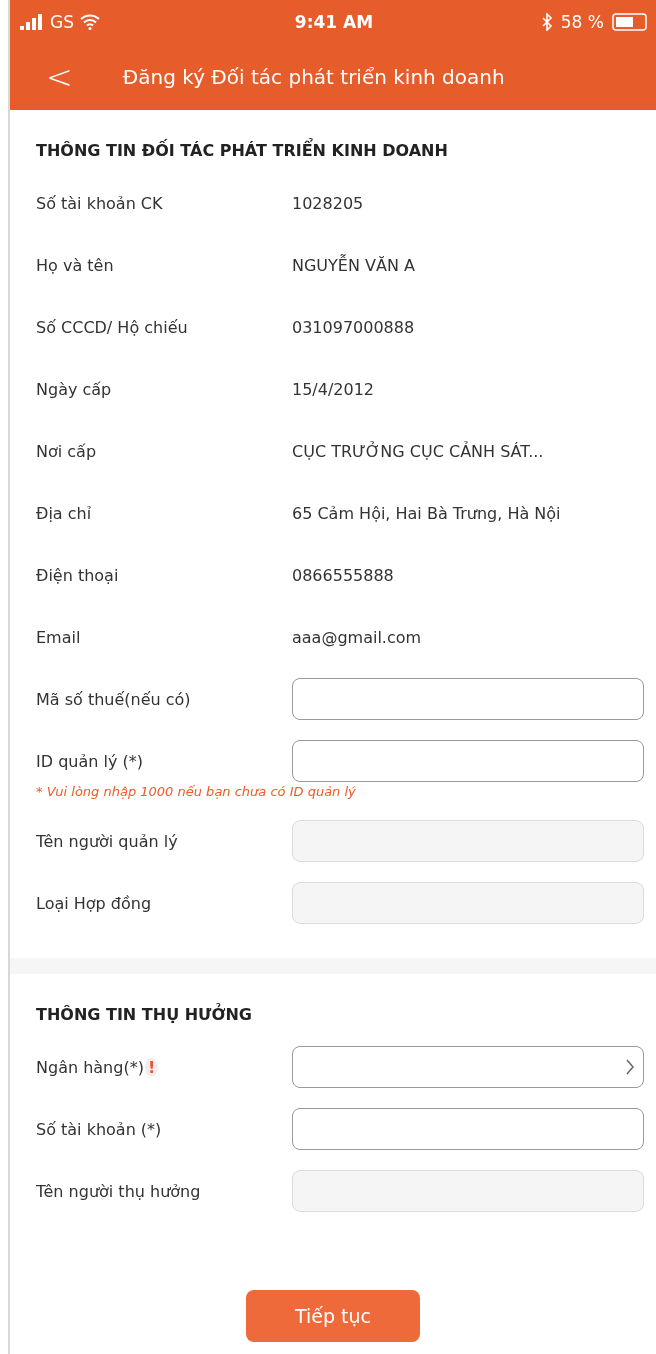 The height and width of the screenshot is (1354, 656). What do you see at coordinates (151, 1067) in the screenshot?
I see `alert-mark: !` at bounding box center [151, 1067].